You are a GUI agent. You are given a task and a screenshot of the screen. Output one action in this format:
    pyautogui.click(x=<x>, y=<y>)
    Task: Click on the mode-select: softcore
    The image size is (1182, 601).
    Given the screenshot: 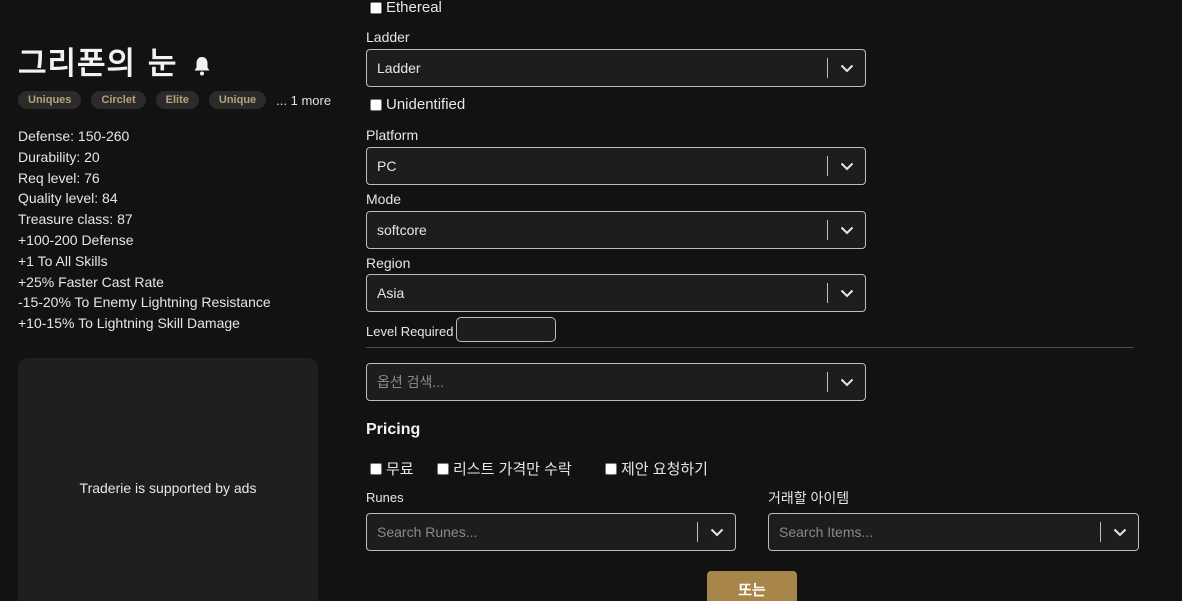 What is the action you would take?
    pyautogui.click(x=616, y=230)
    